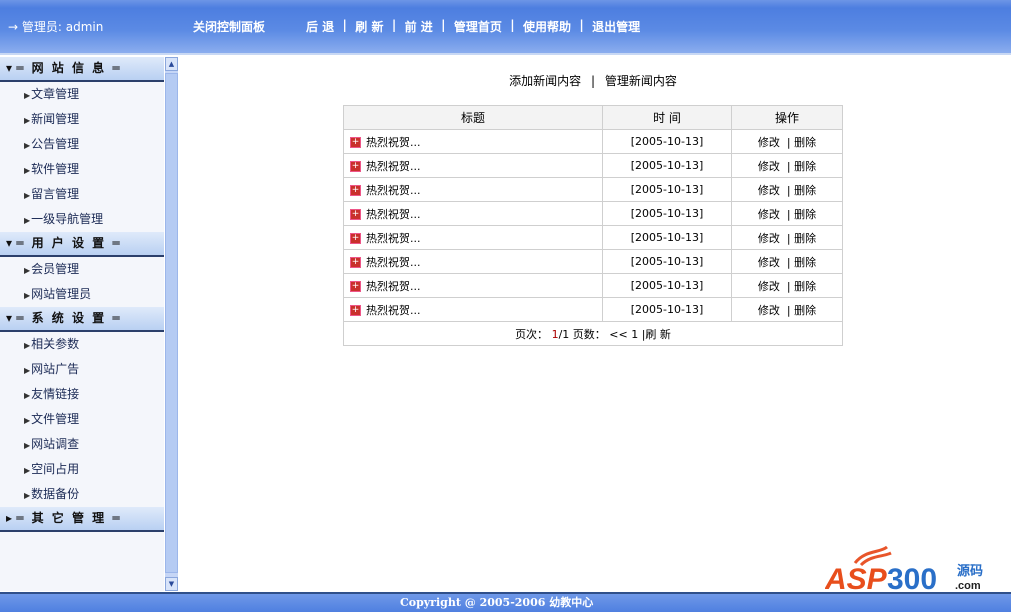  I want to click on sidebar-item: ▶网站调查, so click(82, 444).